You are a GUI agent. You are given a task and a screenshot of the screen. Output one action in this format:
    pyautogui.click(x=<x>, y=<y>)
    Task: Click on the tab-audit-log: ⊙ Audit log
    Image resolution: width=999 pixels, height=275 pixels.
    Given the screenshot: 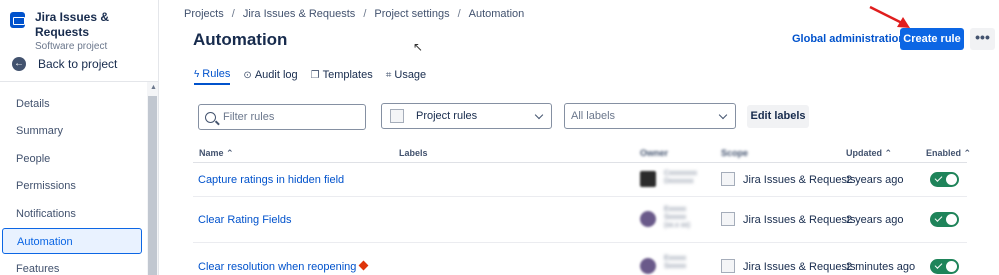 What is the action you would take?
    pyautogui.click(x=270, y=76)
    